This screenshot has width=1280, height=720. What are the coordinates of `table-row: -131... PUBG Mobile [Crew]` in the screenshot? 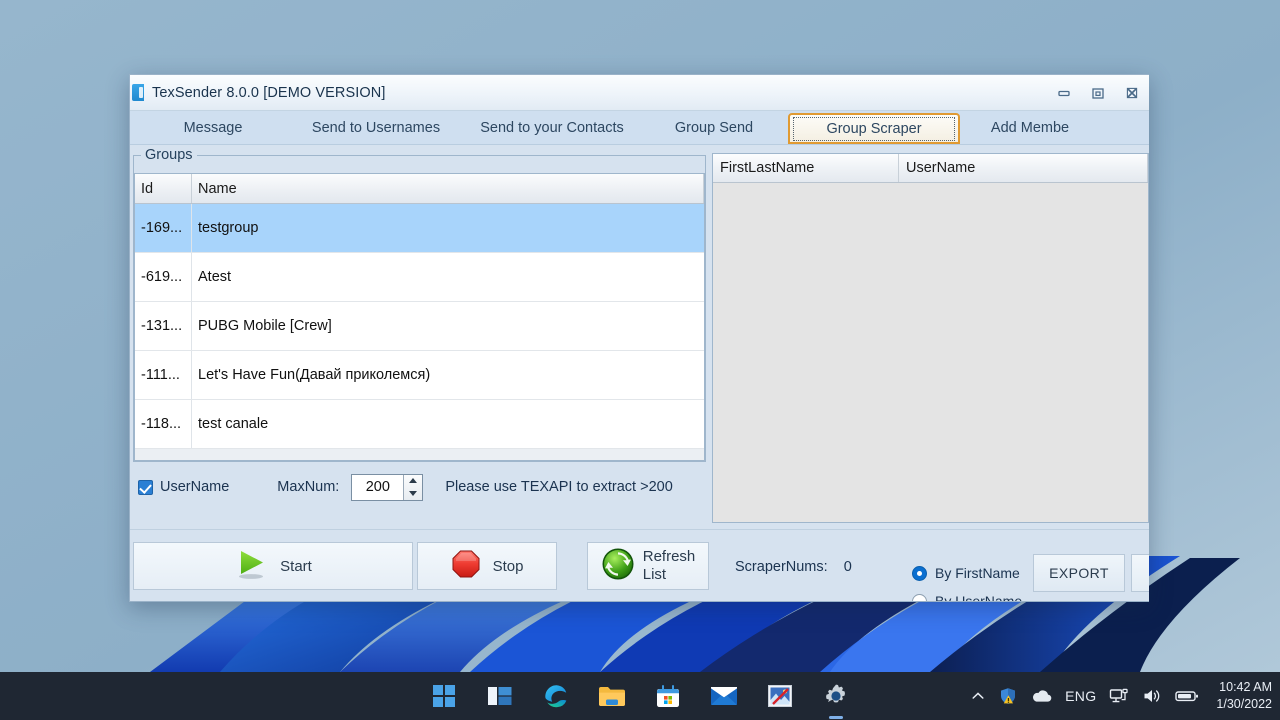 It's located at (419, 326).